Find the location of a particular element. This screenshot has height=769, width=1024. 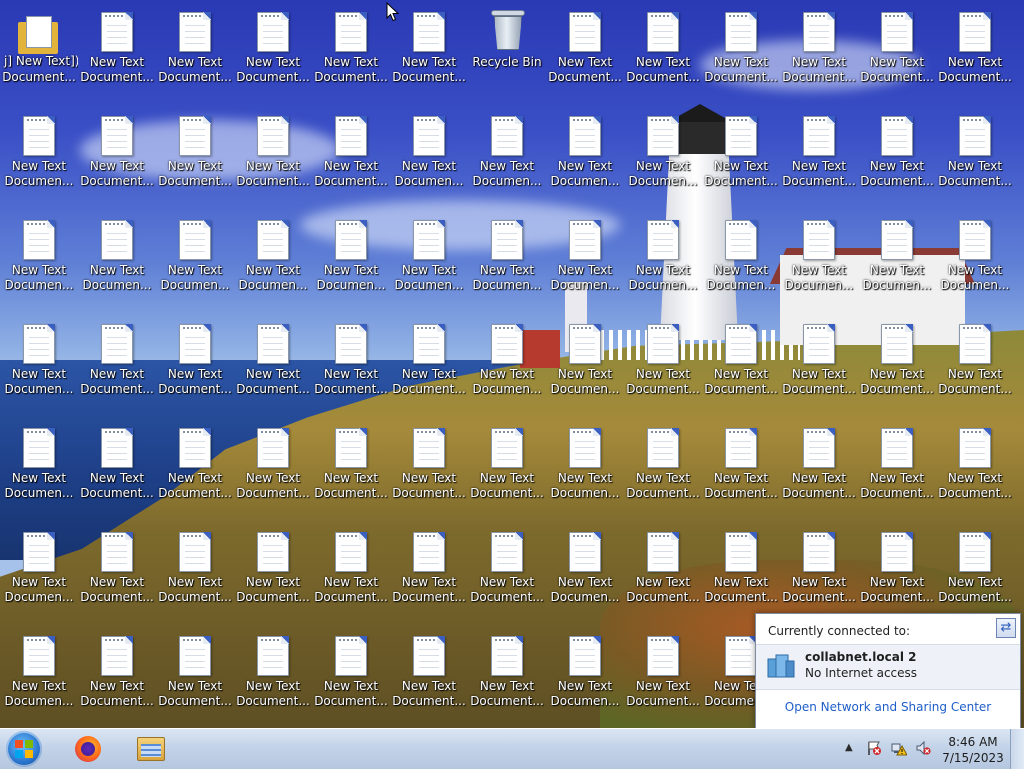

taskbar-firefox-button is located at coordinates (88, 749).